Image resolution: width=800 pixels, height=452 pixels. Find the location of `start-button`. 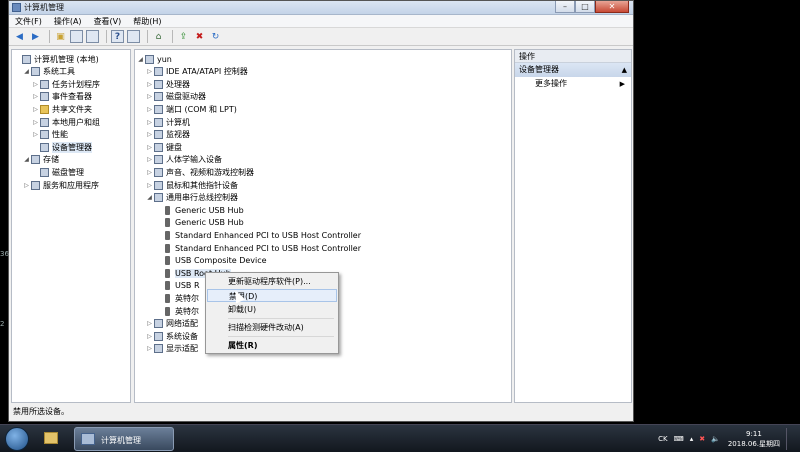

start-button is located at coordinates (17, 439).